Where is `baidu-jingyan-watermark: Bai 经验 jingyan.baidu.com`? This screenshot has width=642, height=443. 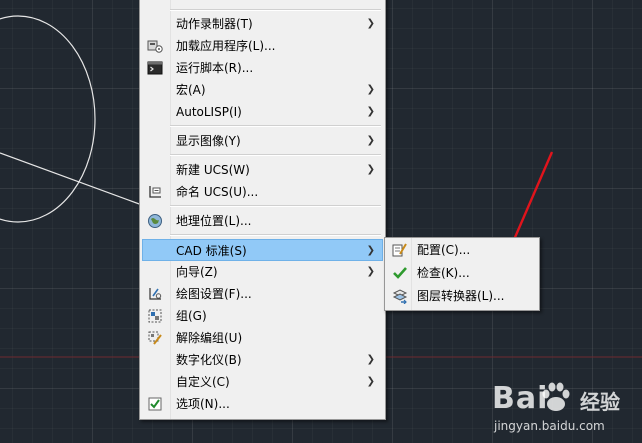 baidu-jingyan-watermark: Bai 经验 jingyan.baidu.com is located at coordinates (562, 407).